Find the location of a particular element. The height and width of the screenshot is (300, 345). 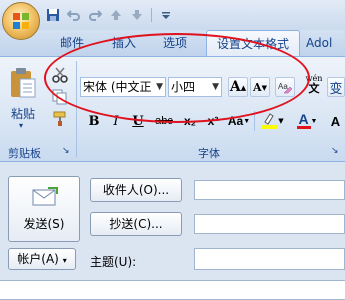

save-icon is located at coordinates (53, 15).